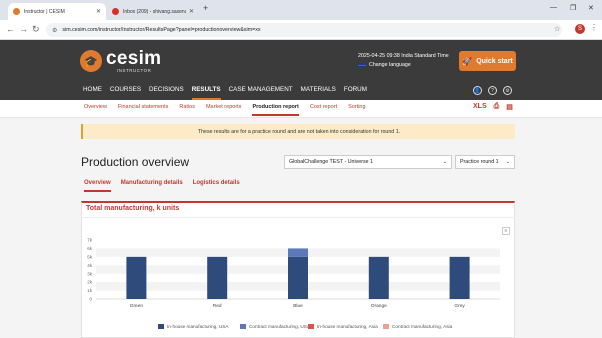  I want to click on y-tick-label: 4k, so click(90, 265).